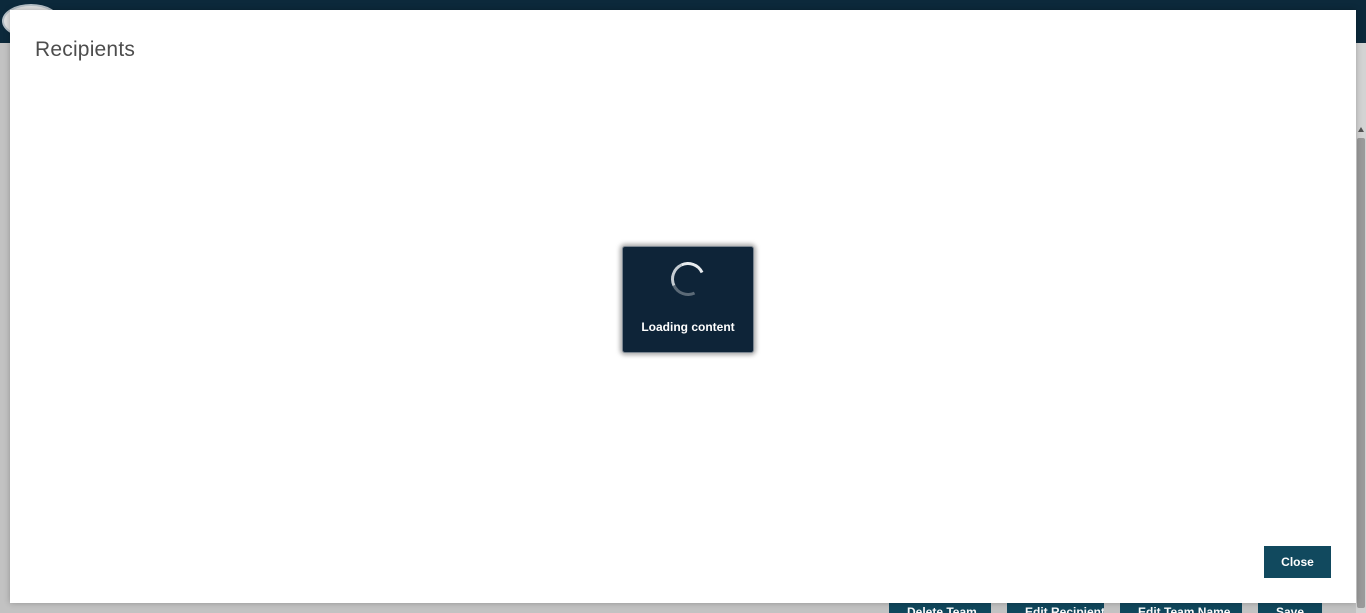  I want to click on modal-title: Recipients, so click(85, 49).